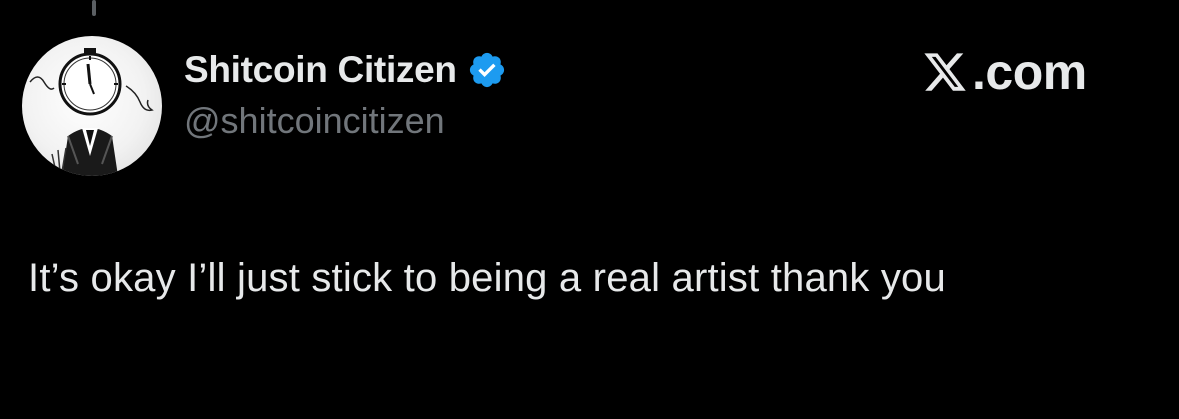 Image resolution: width=1179 pixels, height=419 pixels. I want to click on author-name-row: Shitcoin Citizen, so click(345, 70).